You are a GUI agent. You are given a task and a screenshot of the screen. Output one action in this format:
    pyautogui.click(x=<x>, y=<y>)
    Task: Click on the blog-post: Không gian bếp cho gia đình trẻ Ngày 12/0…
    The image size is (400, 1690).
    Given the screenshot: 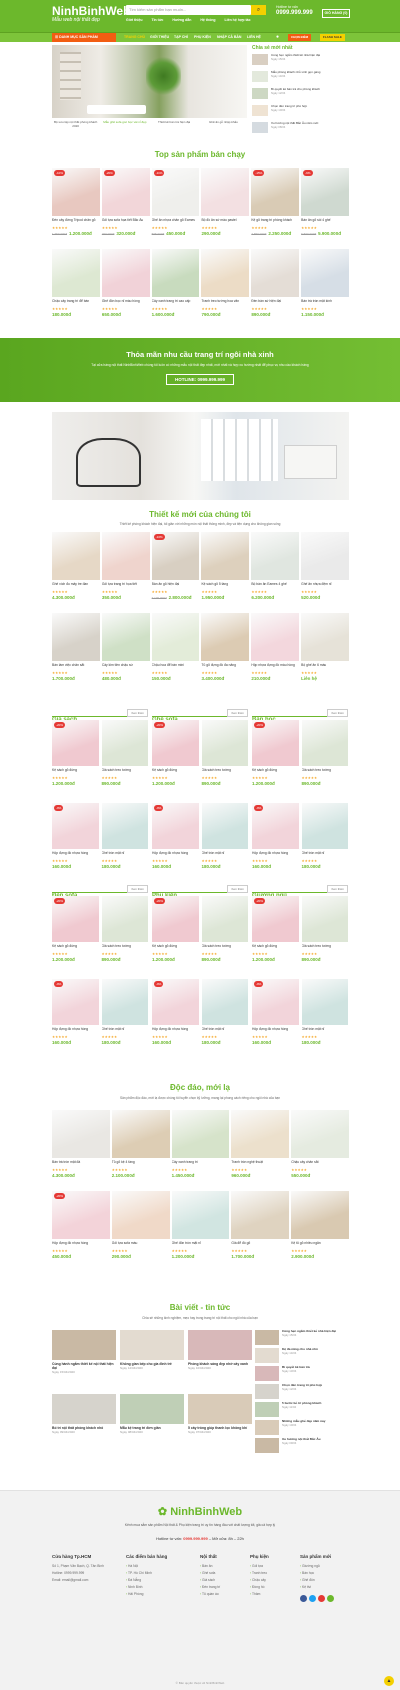 What is the action you would take?
    pyautogui.click(x=152, y=1350)
    